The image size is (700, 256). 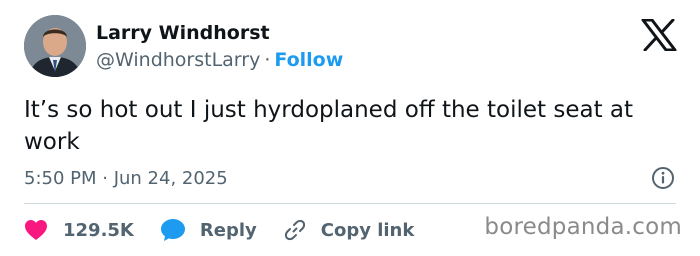 I want to click on info-icon, so click(x=663, y=178).